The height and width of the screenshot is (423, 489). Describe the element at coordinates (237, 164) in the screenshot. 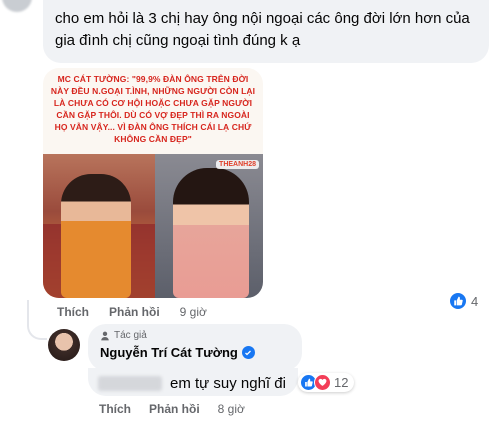

I see `image-brand-label: THEANH28` at that location.